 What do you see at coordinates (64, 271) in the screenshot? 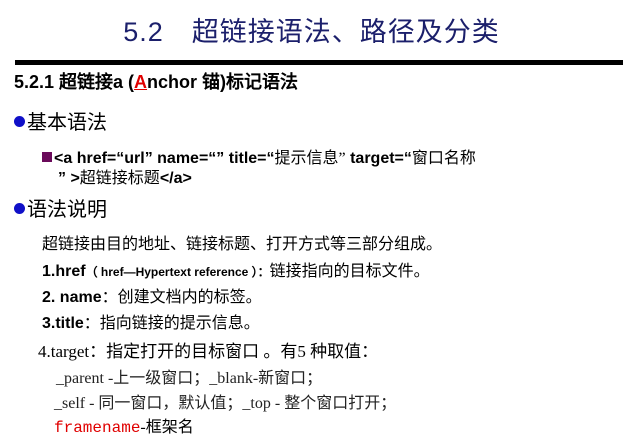
I see `item-label: 1.href` at bounding box center [64, 271].